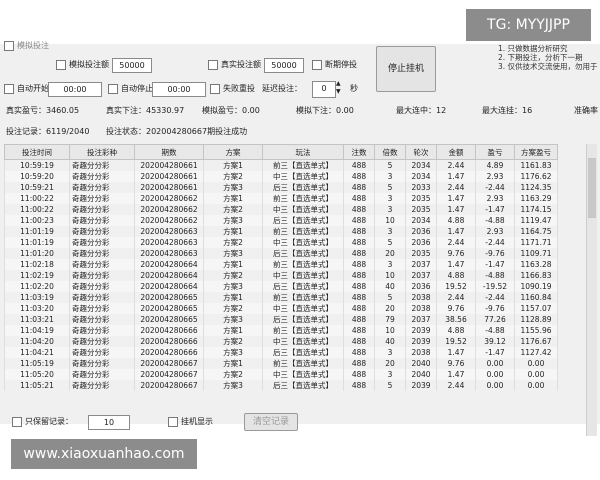 The image size is (600, 480). I want to click on table-cell: 2038, so click(421, 308).